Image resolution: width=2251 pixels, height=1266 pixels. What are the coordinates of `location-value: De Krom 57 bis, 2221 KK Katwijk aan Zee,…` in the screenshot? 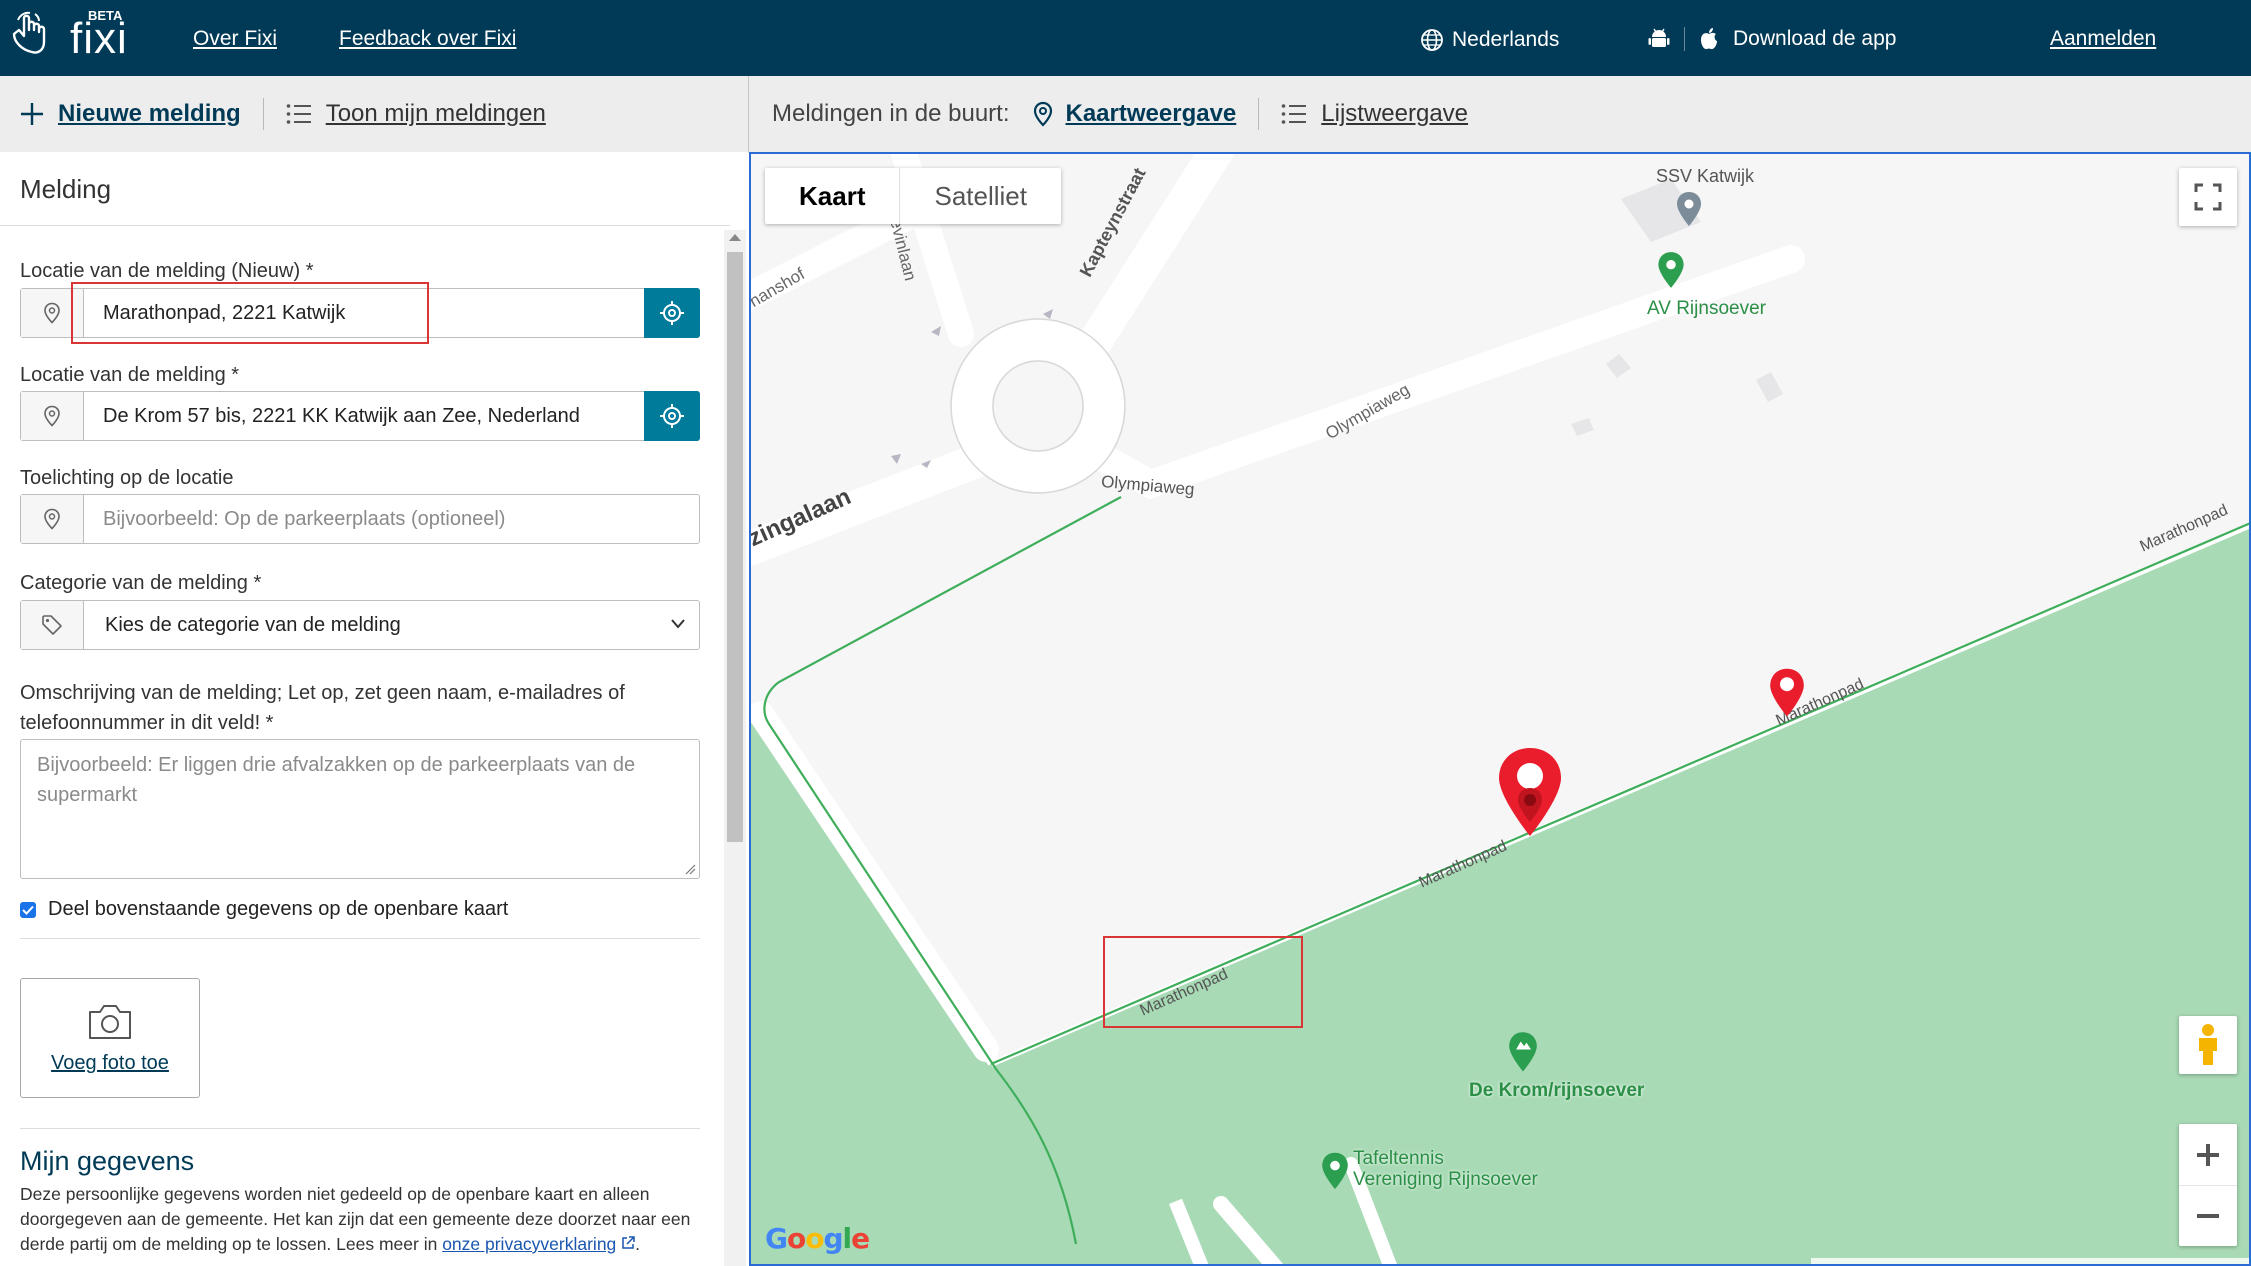 It's located at (341, 416).